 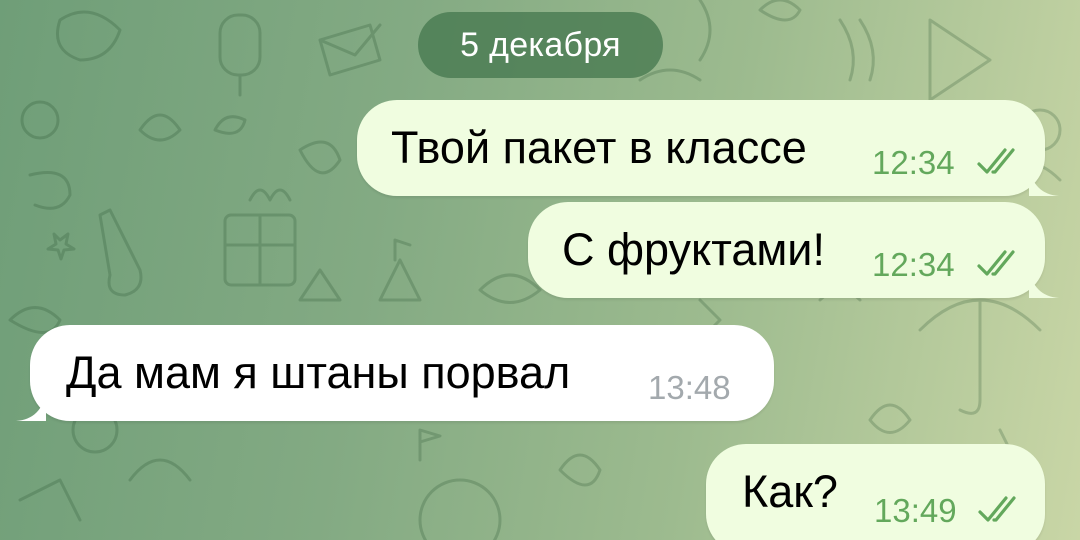 What do you see at coordinates (790, 491) in the screenshot?
I see `message-text: Как?` at bounding box center [790, 491].